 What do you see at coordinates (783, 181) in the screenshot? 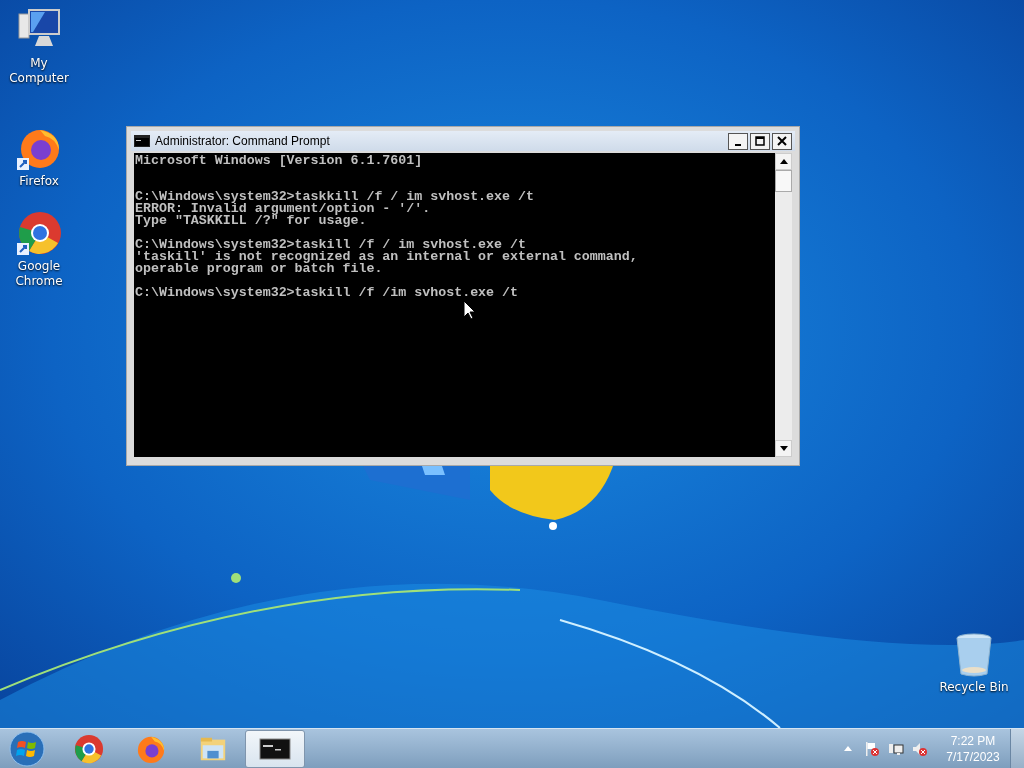
I see `scroll-thumb` at bounding box center [783, 181].